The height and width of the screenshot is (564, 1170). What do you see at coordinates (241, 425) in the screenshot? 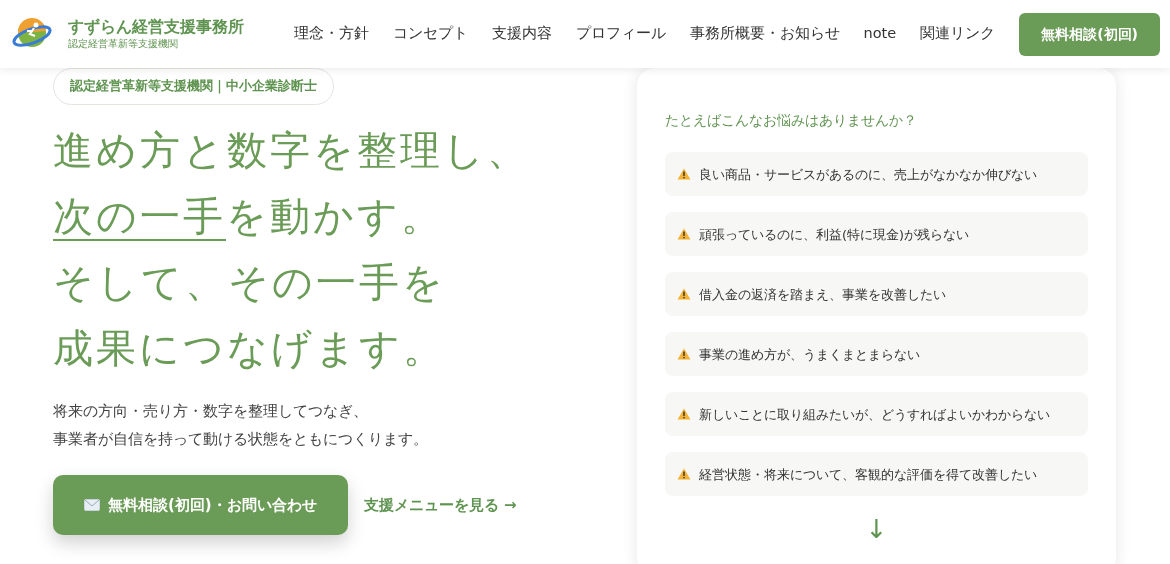
I see `hero-description: 将来の方向・売り方・数字を整理してつなぎ、 事業者が自信を持って動ける状態をともにつくります。` at bounding box center [241, 425].